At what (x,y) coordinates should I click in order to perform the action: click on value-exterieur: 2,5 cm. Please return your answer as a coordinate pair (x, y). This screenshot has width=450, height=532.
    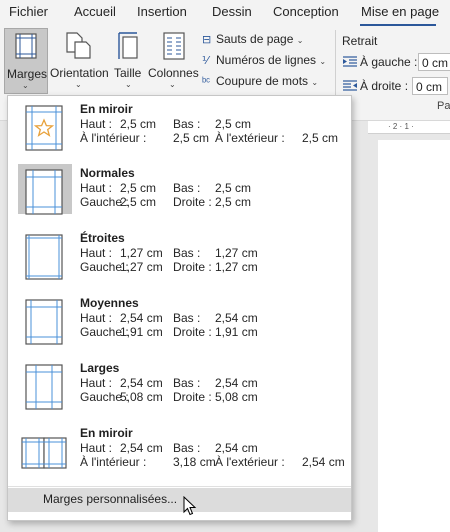
    Looking at the image, I should click on (320, 138).